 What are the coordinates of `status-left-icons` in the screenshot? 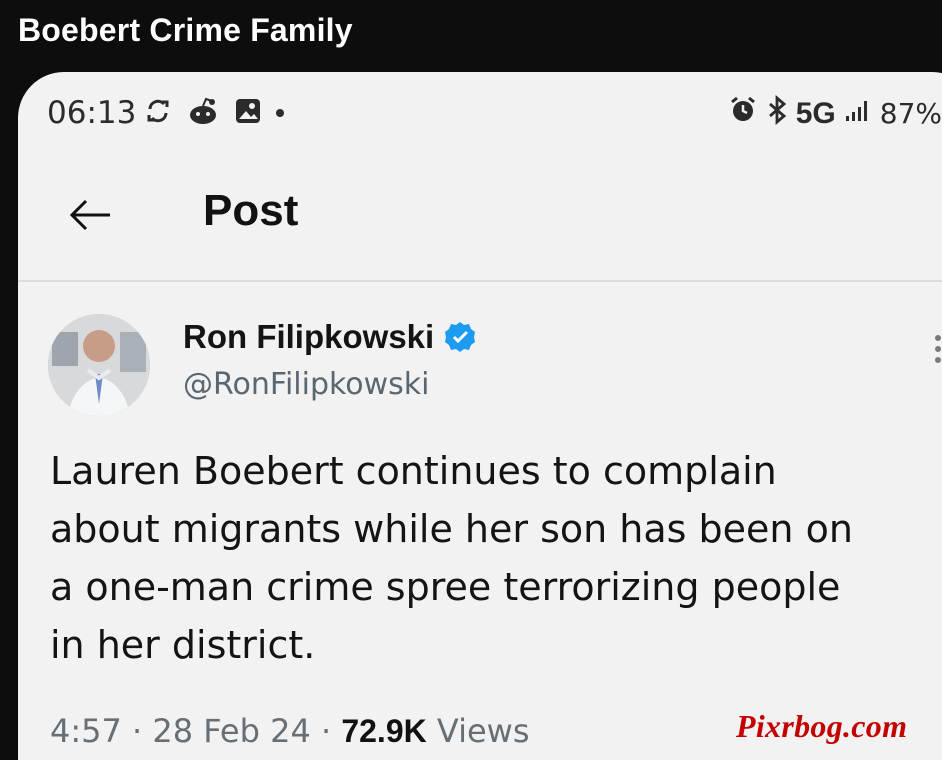 It's located at (214, 113).